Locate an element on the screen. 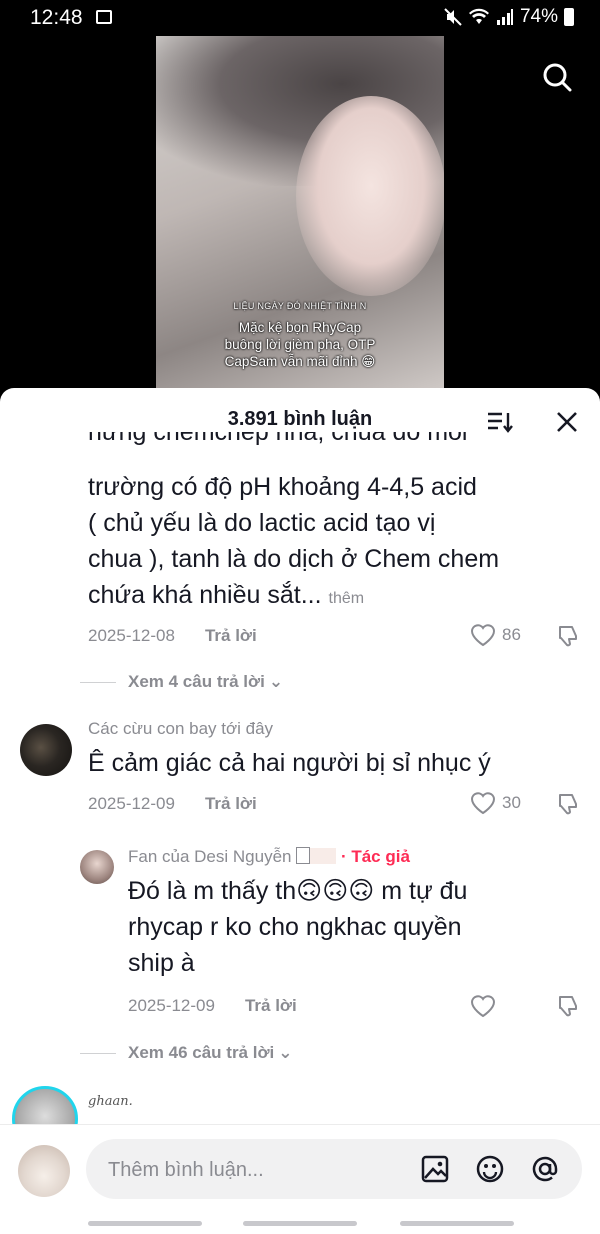 Image resolution: width=600 pixels, height=1234 pixels. view-replies-button: Xem 4 câu trả lời ⌄ is located at coordinates (181, 682).